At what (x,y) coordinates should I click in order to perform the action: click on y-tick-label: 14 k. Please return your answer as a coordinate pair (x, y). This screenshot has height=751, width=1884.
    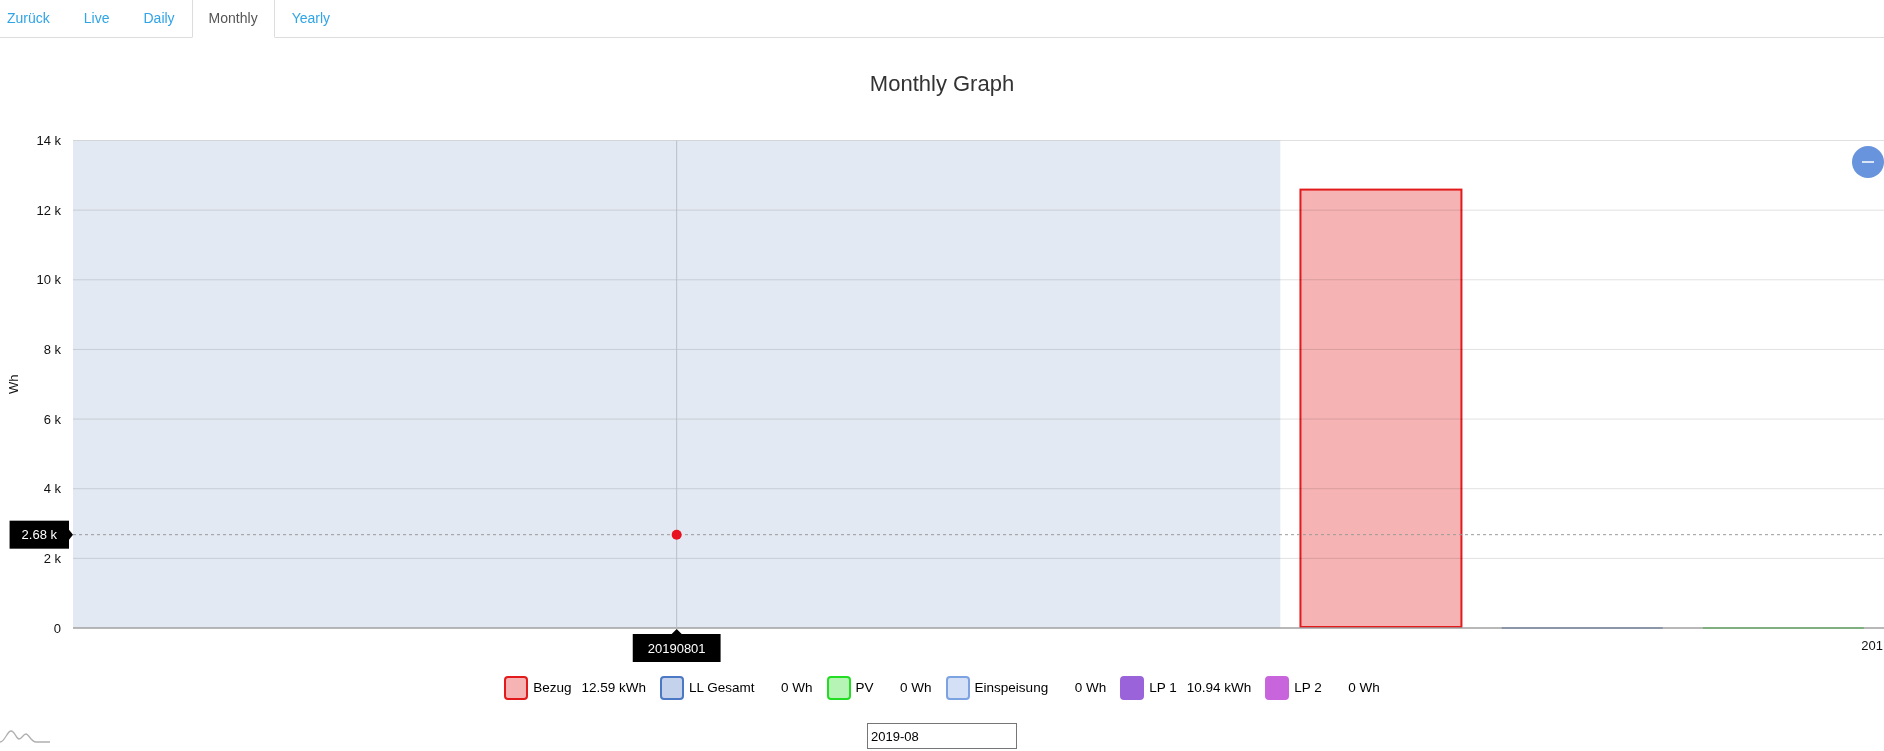
    Looking at the image, I should click on (48, 140).